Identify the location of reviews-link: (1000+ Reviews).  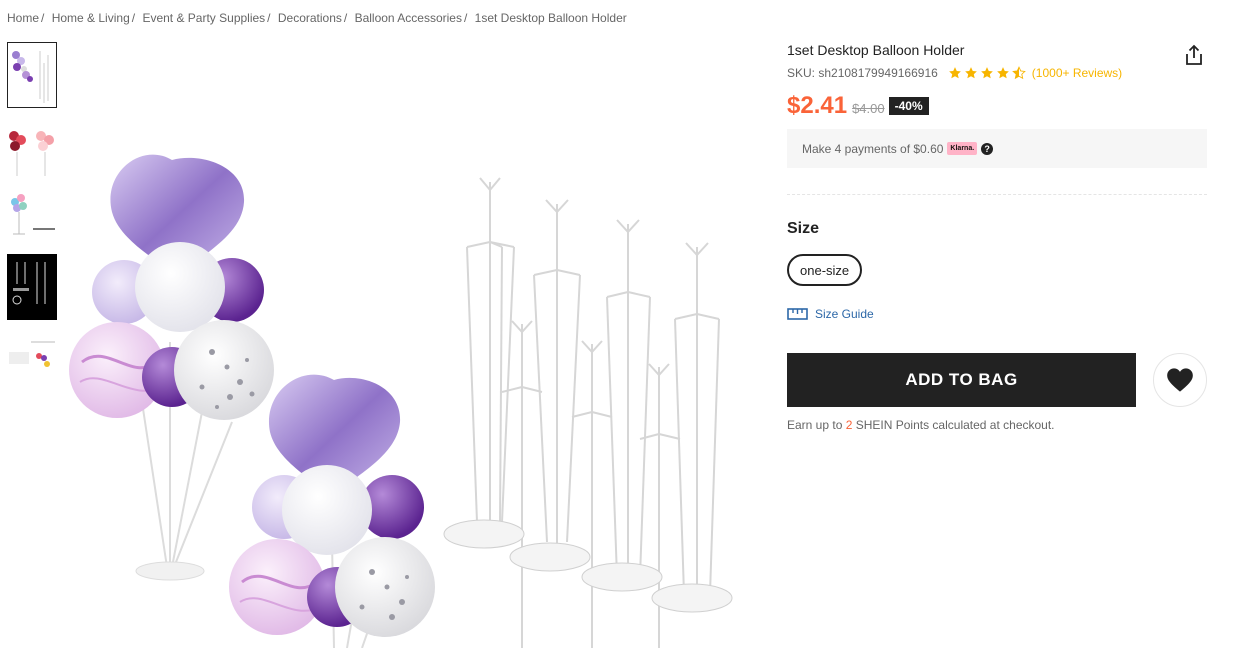
(1077, 73).